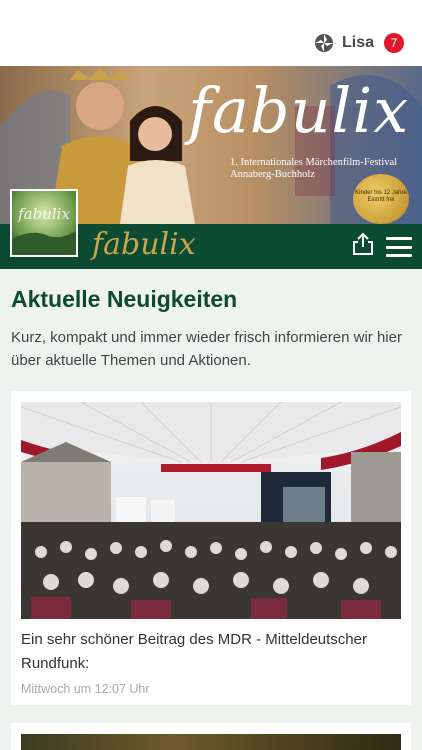  What do you see at coordinates (144, 244) in the screenshot?
I see `nav-brand-logo: fabulix` at bounding box center [144, 244].